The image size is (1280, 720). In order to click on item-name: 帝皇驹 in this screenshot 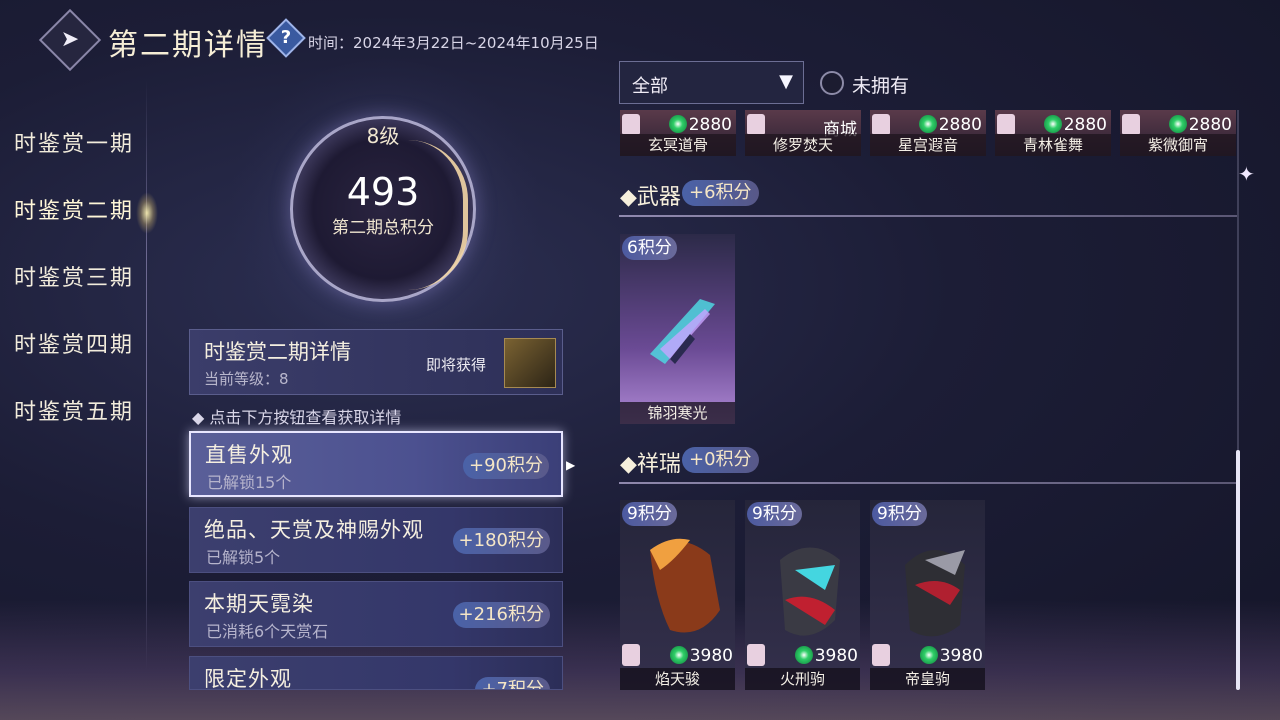, I will do `click(927, 679)`.